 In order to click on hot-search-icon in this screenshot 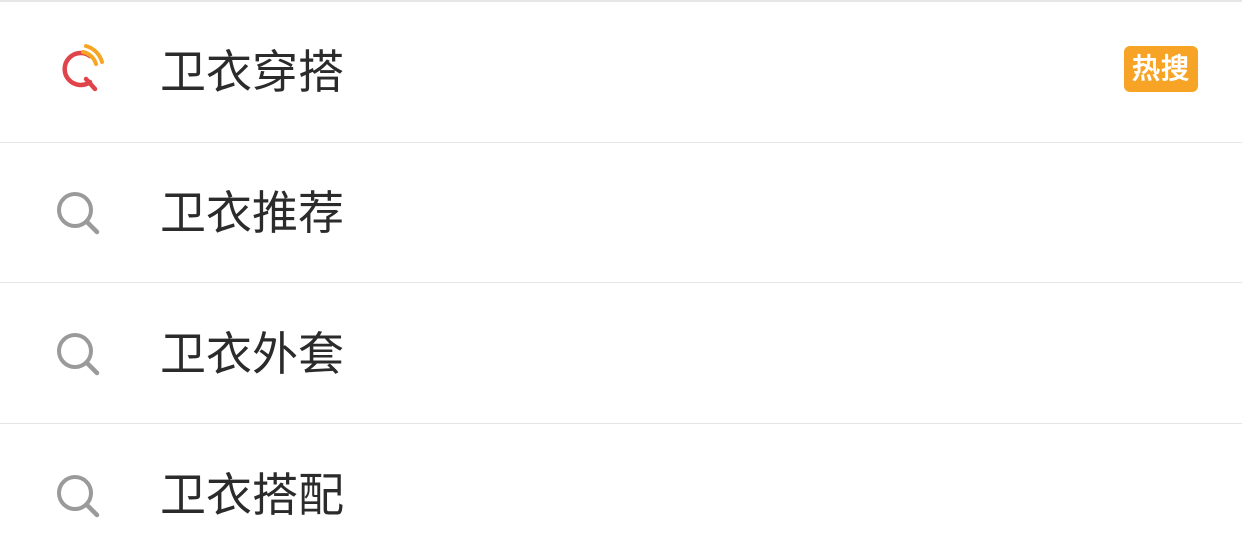, I will do `click(78, 70)`.